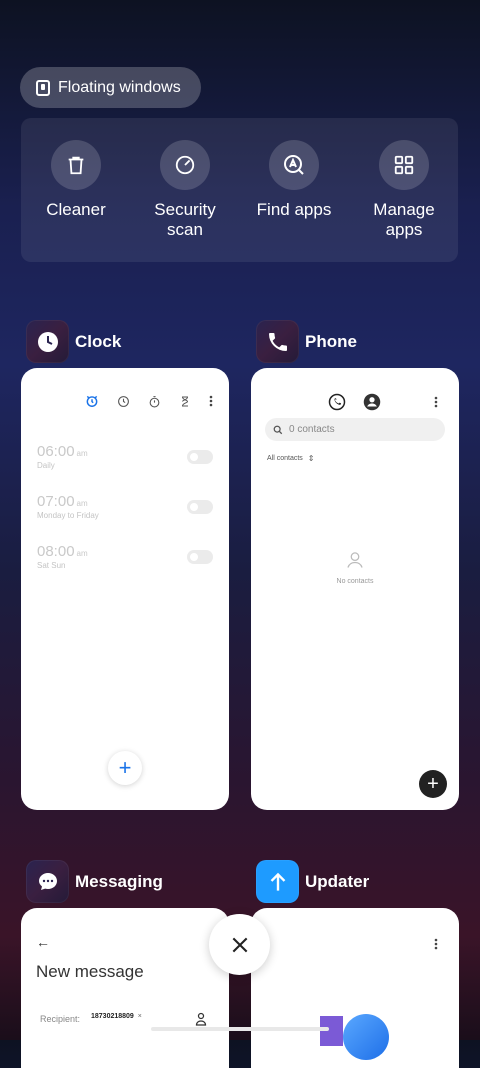 The height and width of the screenshot is (1068, 480). What do you see at coordinates (355, 988) in the screenshot?
I see `updater-recent-card` at bounding box center [355, 988].